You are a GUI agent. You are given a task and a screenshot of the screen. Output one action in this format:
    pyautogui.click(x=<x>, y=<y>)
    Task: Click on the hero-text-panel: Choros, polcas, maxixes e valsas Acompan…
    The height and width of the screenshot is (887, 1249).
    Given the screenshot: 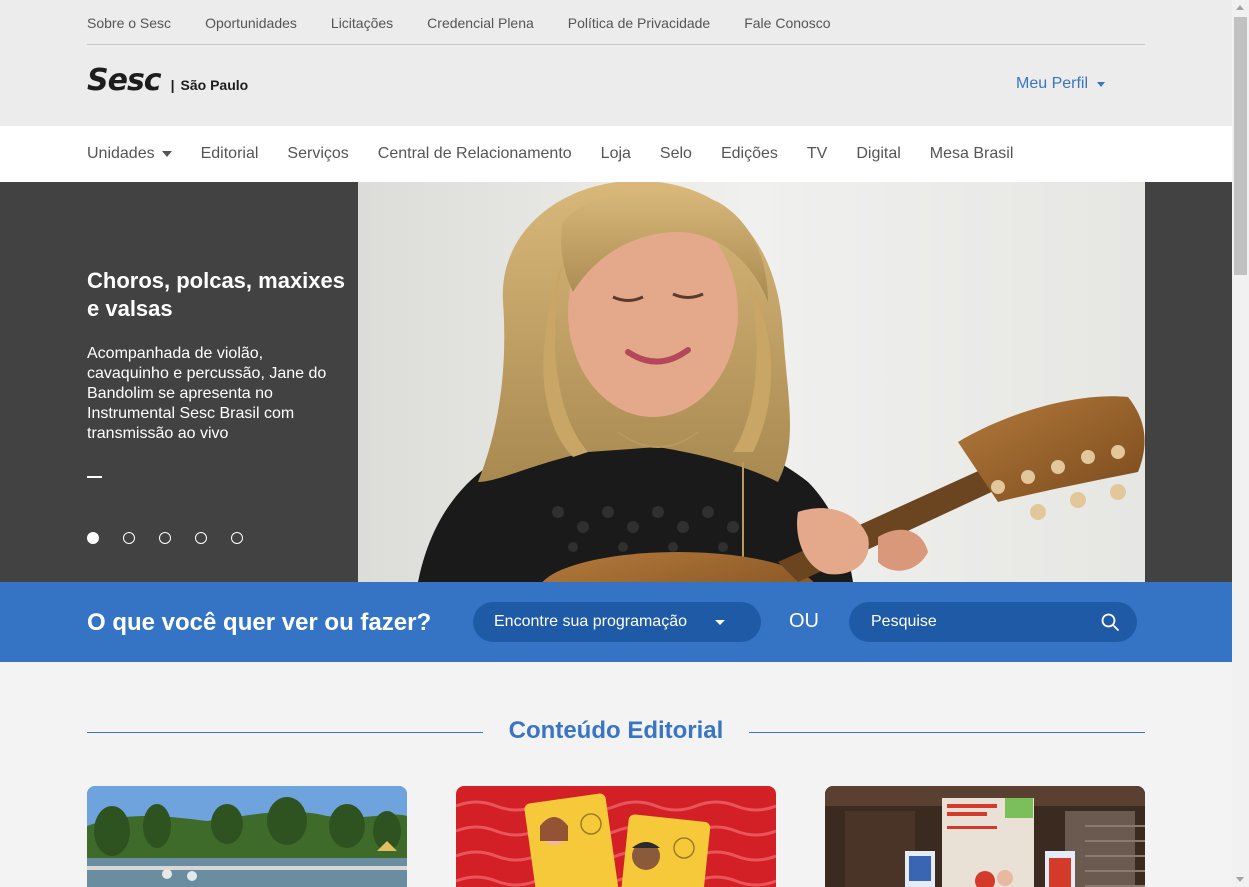 What is the action you would take?
    pyautogui.click(x=179, y=382)
    